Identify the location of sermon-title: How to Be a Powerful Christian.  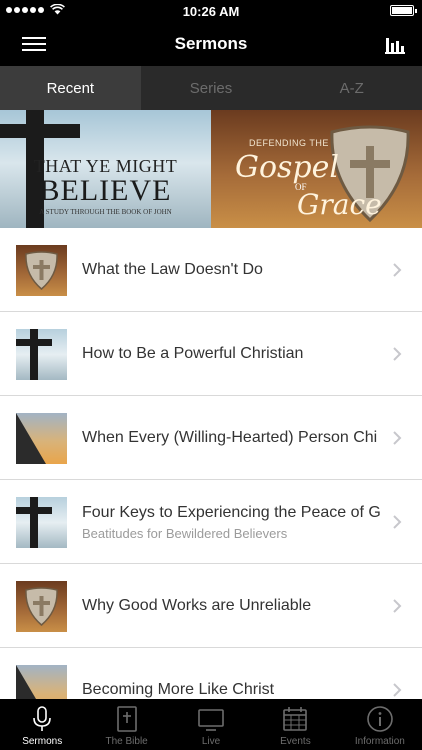
(193, 353).